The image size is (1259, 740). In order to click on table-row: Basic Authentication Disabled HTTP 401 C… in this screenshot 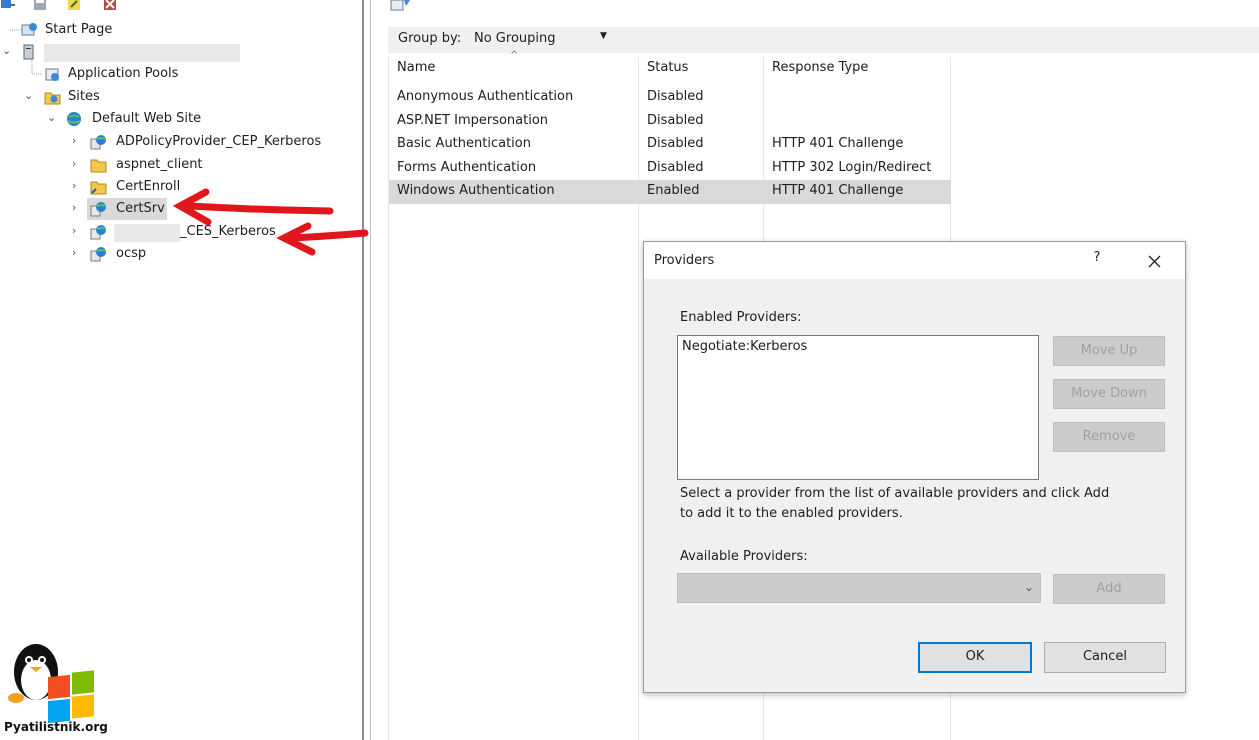, I will do `click(670, 144)`.